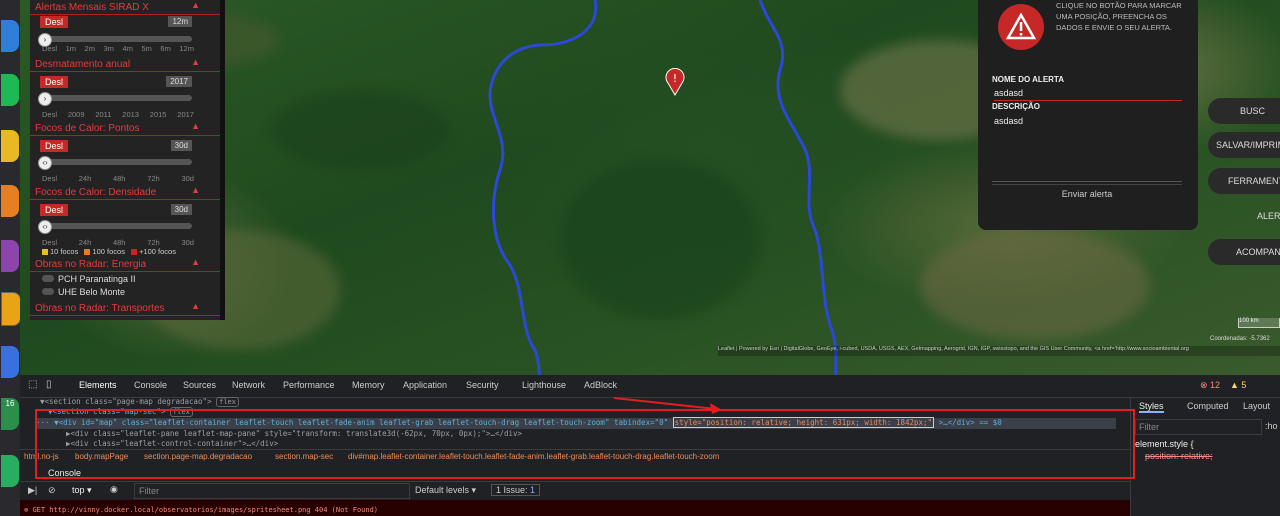 Image resolution: width=1280 pixels, height=516 pixels. I want to click on device-toolbar-icon: ▯, so click(49, 384).